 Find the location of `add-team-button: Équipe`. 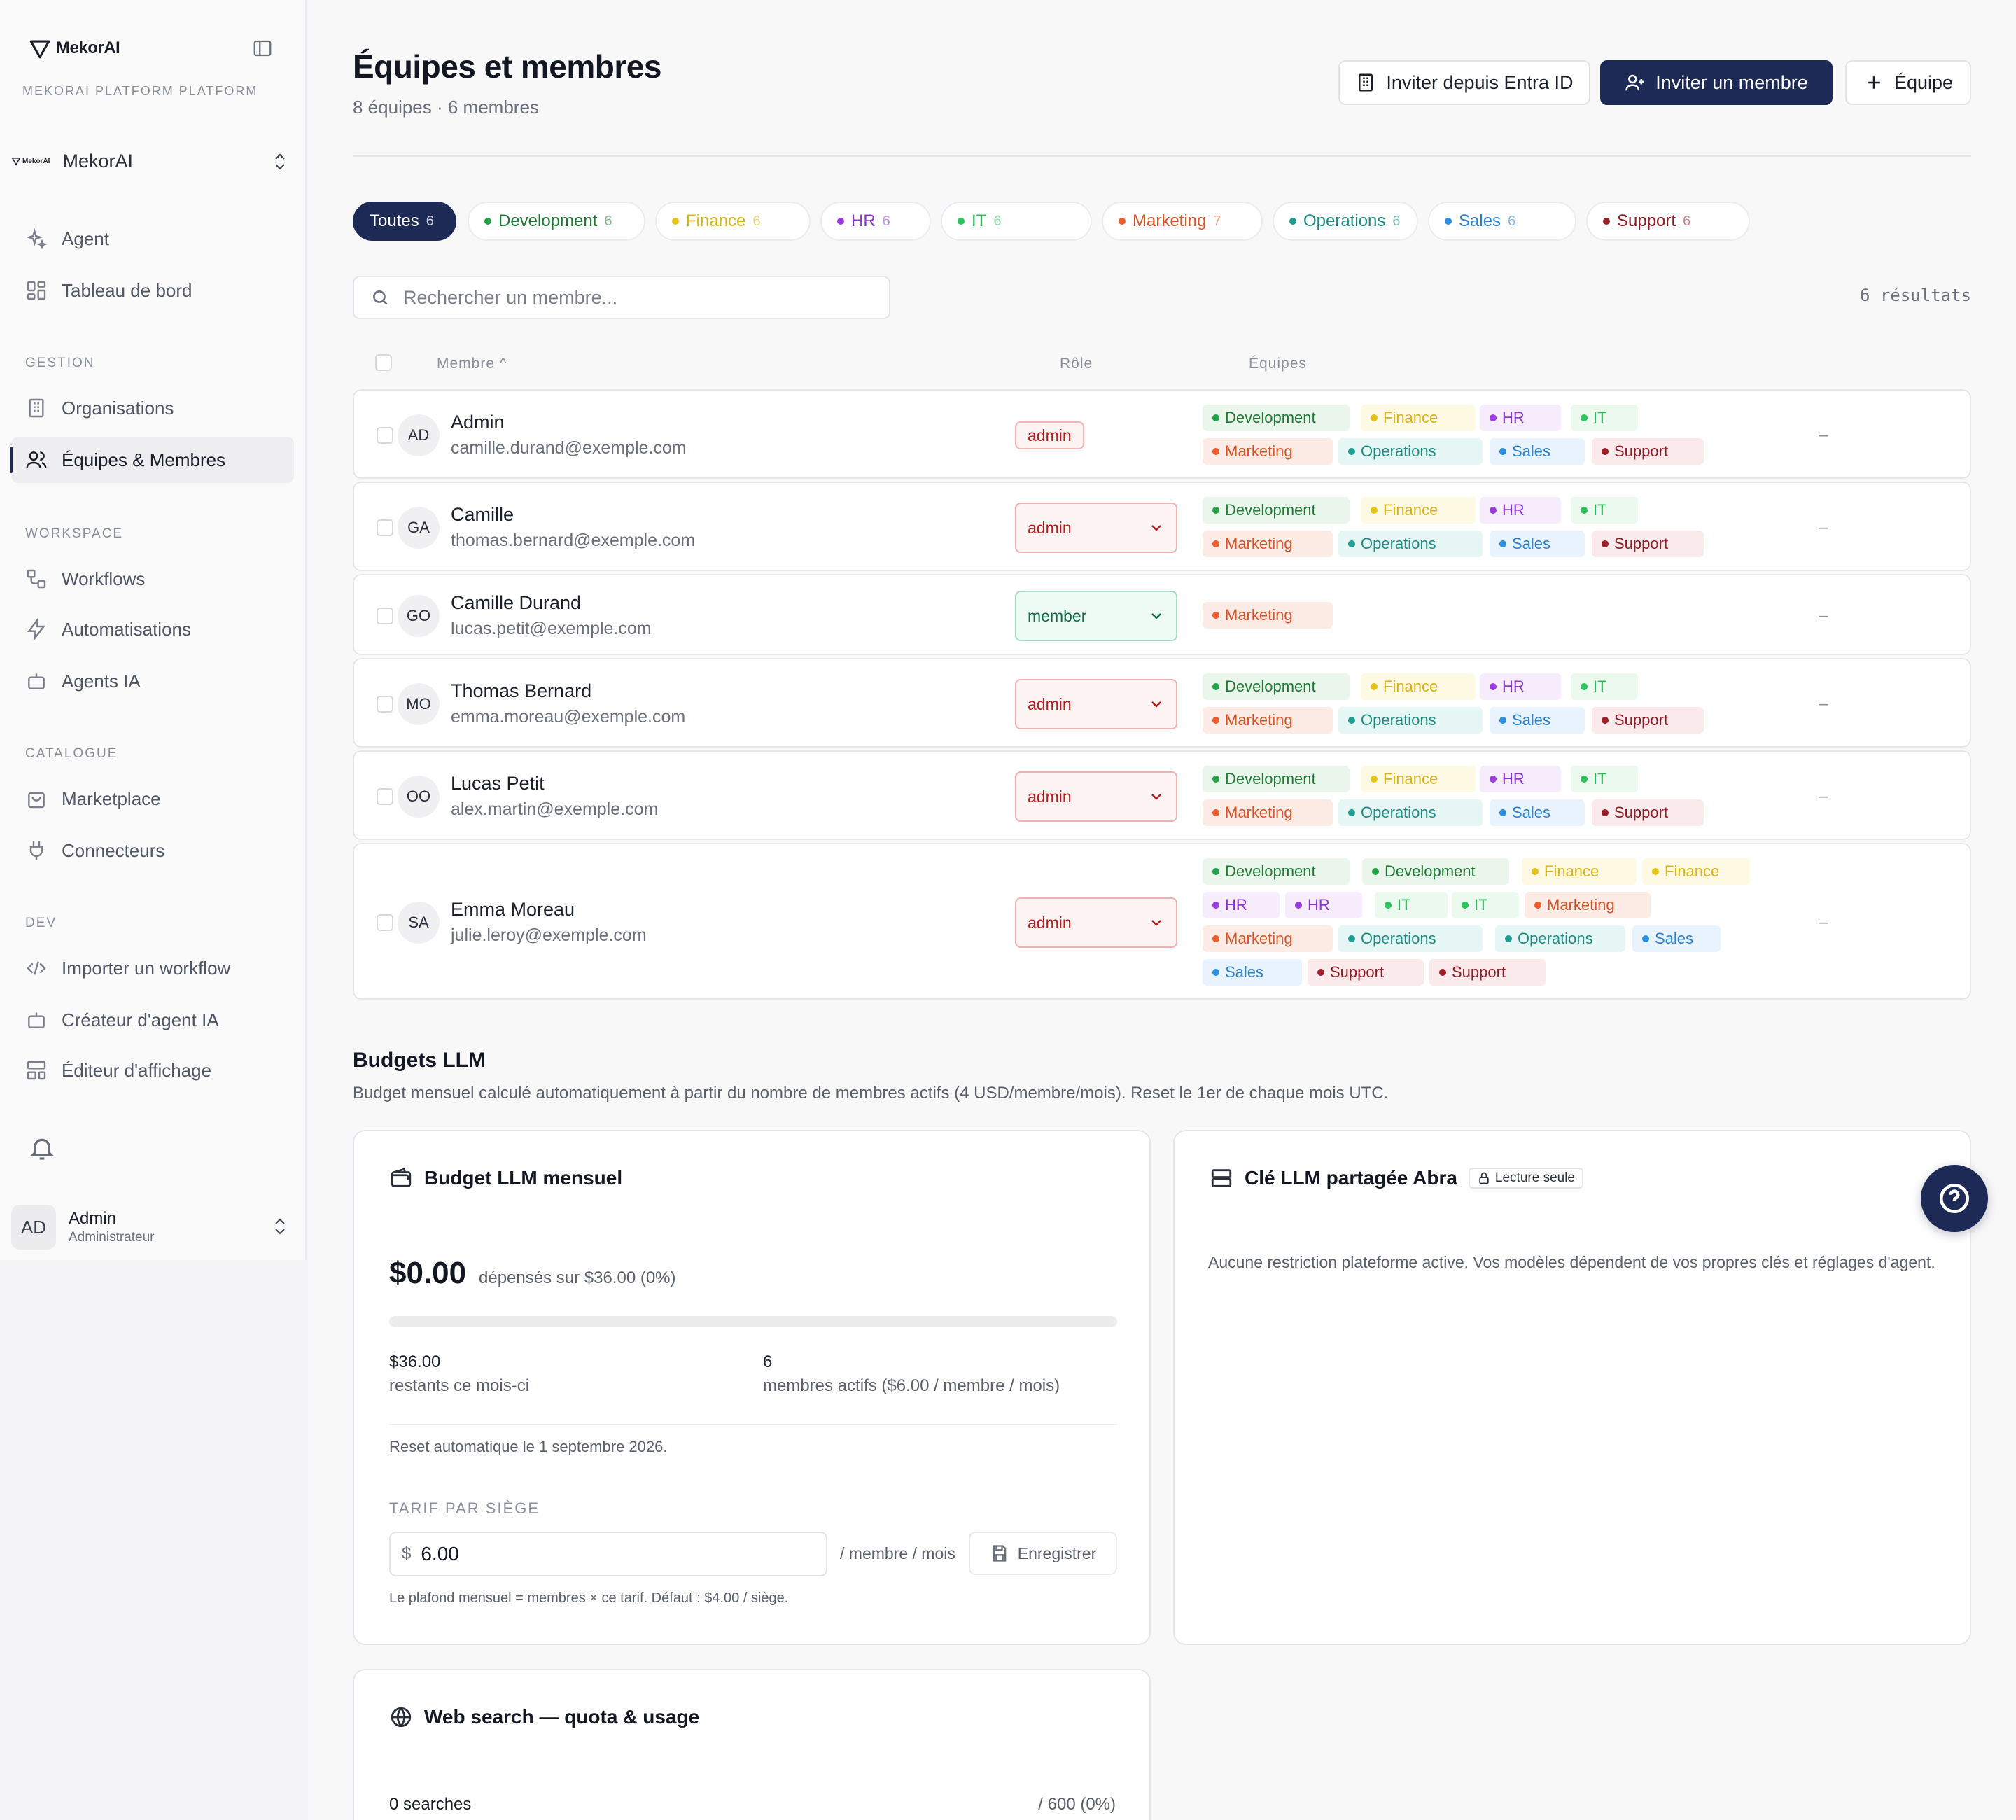

add-team-button: Équipe is located at coordinates (1908, 82).